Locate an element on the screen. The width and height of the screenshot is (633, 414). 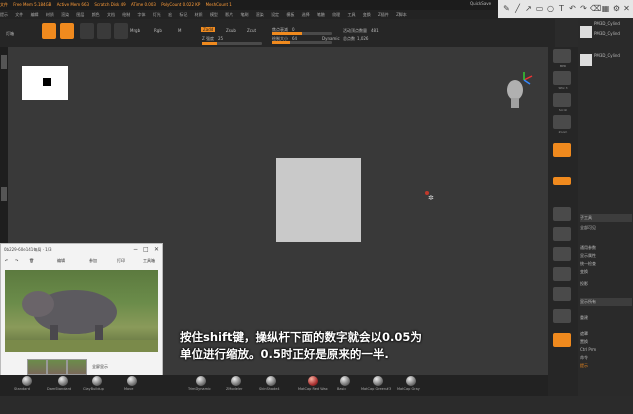
fullscreen-button: 全屏显示 is located at coordinates (100, 367).